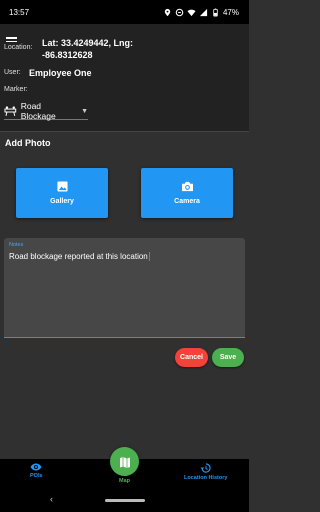  I want to click on nav-item-map, so click(124, 461).